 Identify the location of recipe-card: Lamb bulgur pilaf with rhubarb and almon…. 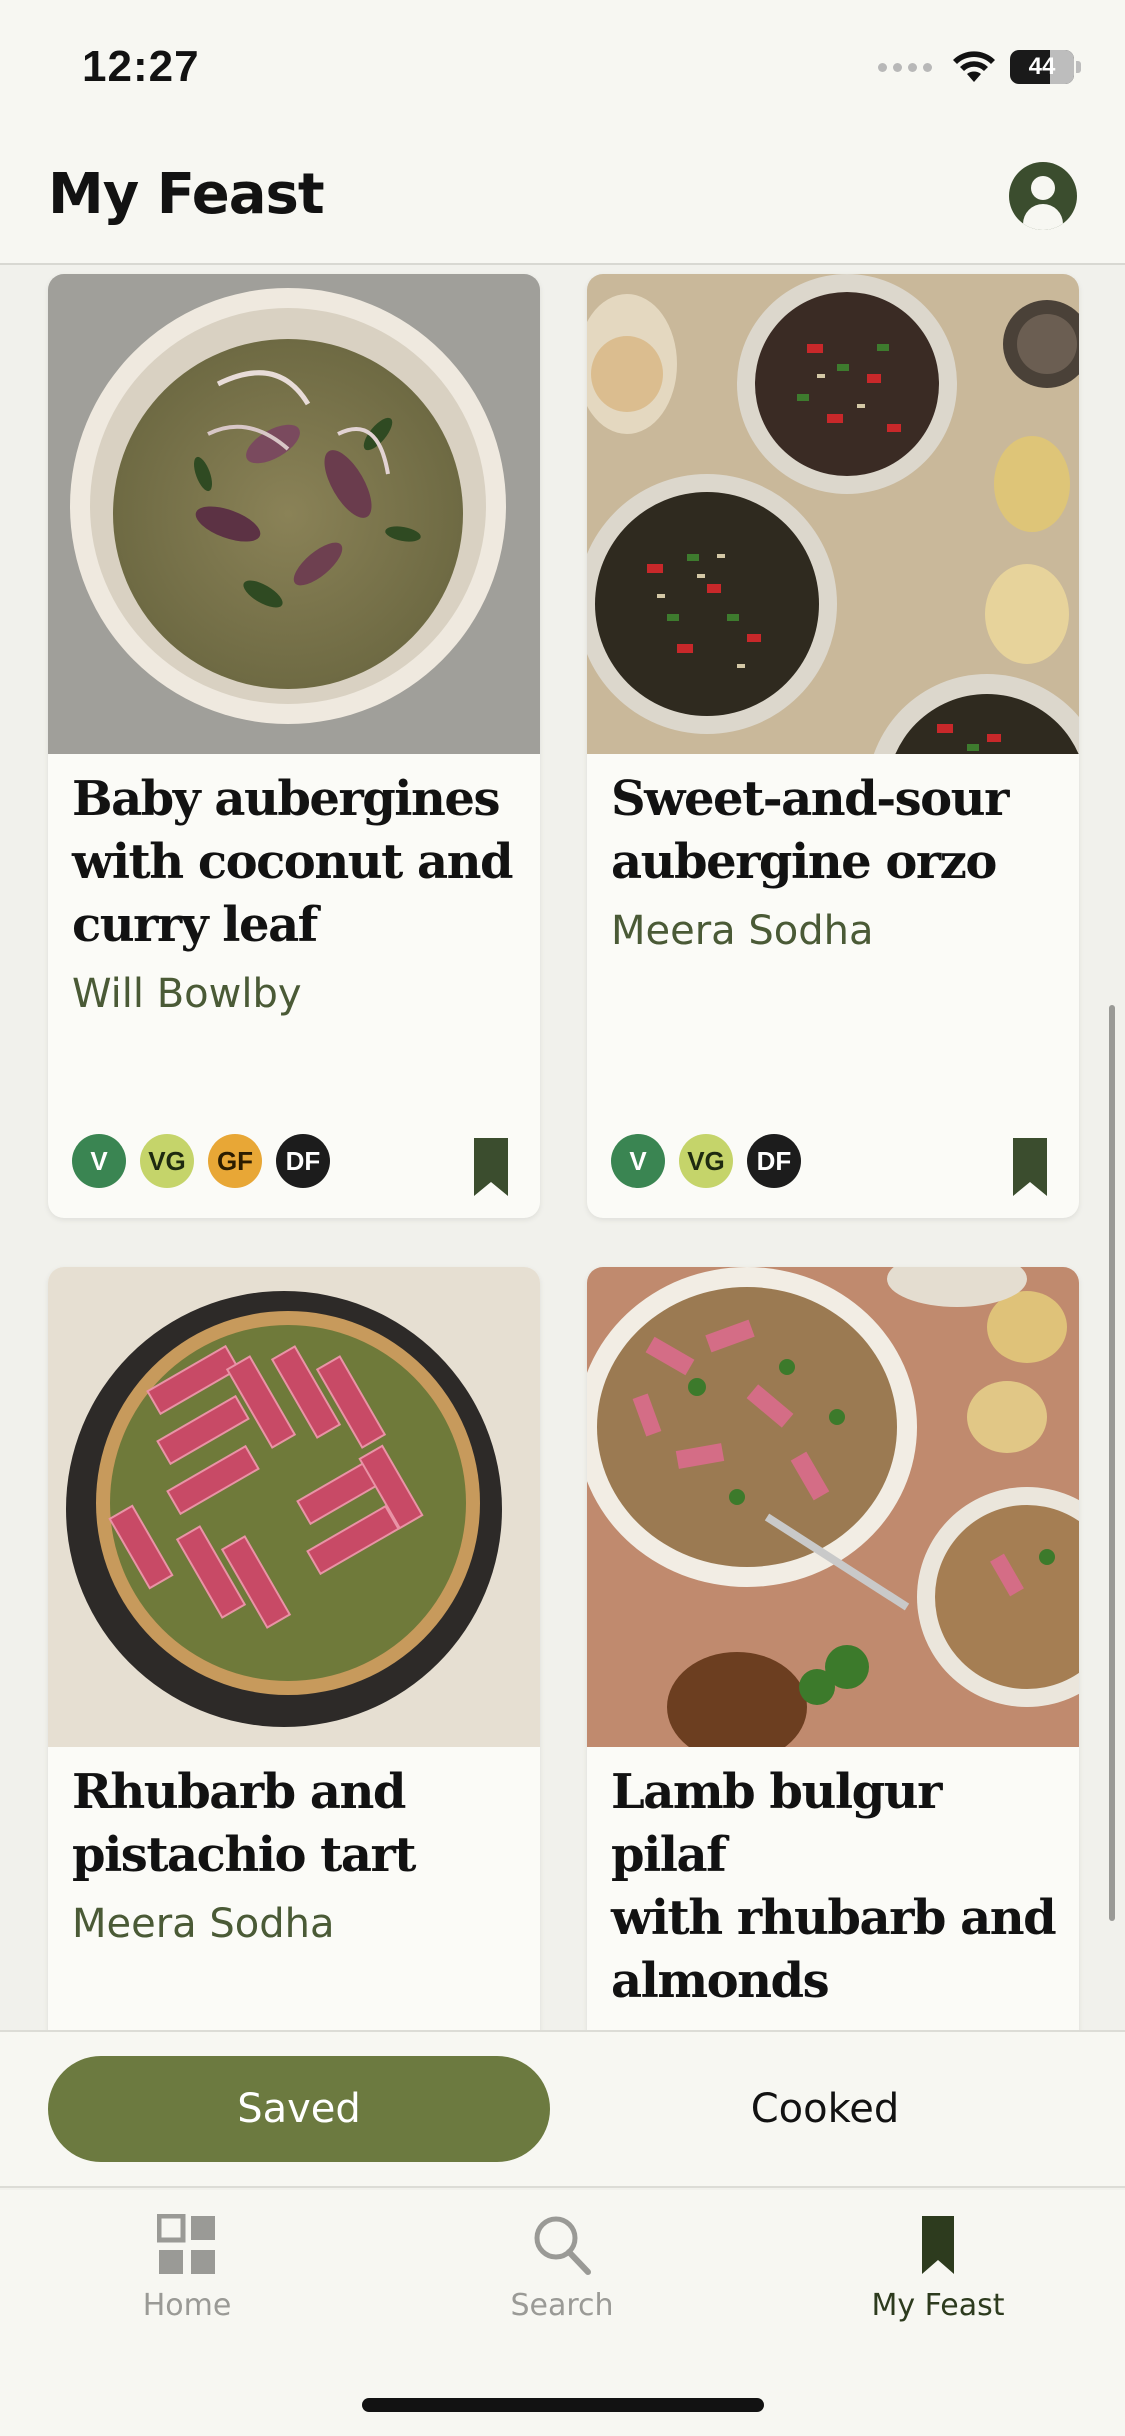
(833, 1648).